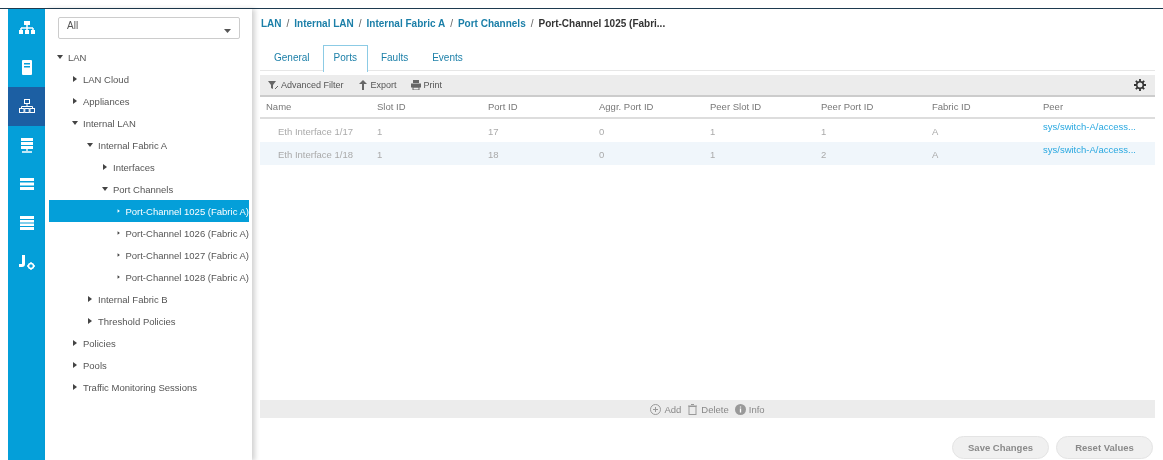 This screenshot has width=1163, height=460. I want to click on toolbar-button: Export, so click(377, 85).